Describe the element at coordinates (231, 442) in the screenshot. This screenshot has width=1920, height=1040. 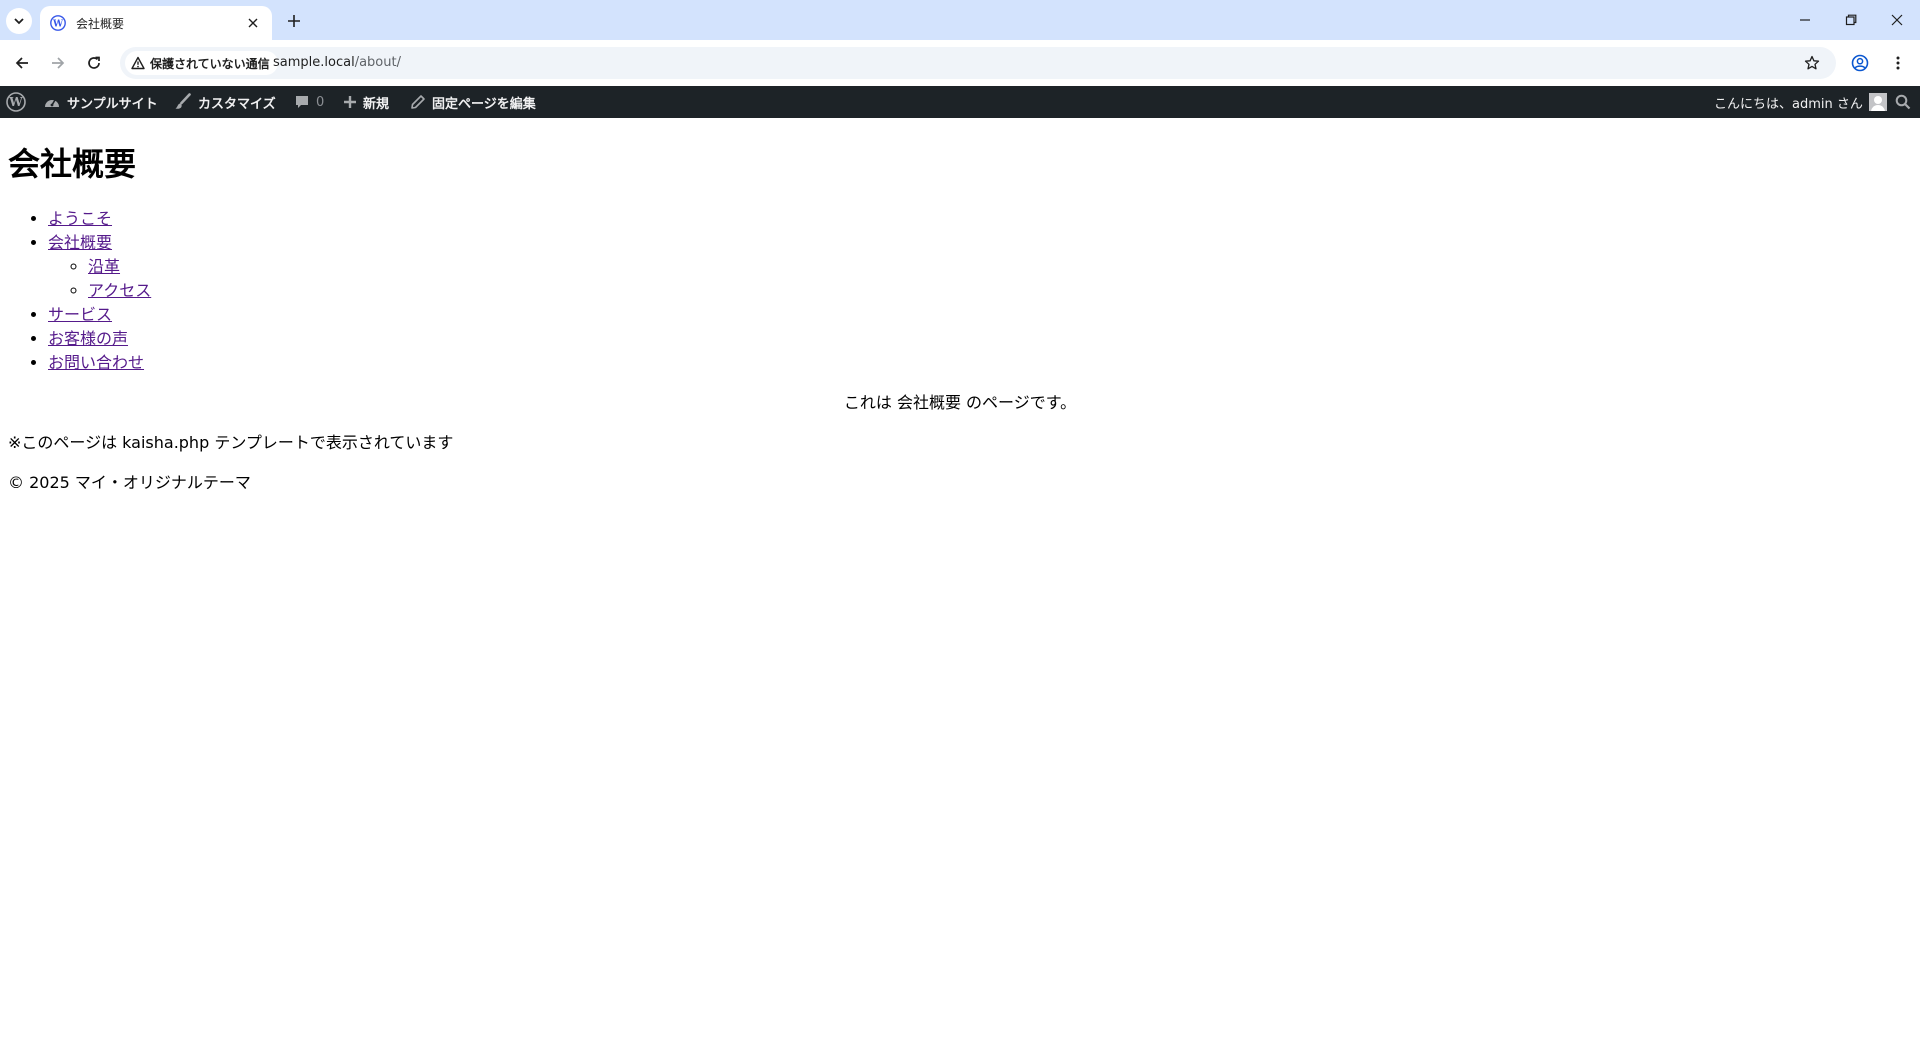
I see `template-note: ※このページは kaisha.php テンプレートで表示されています` at that location.